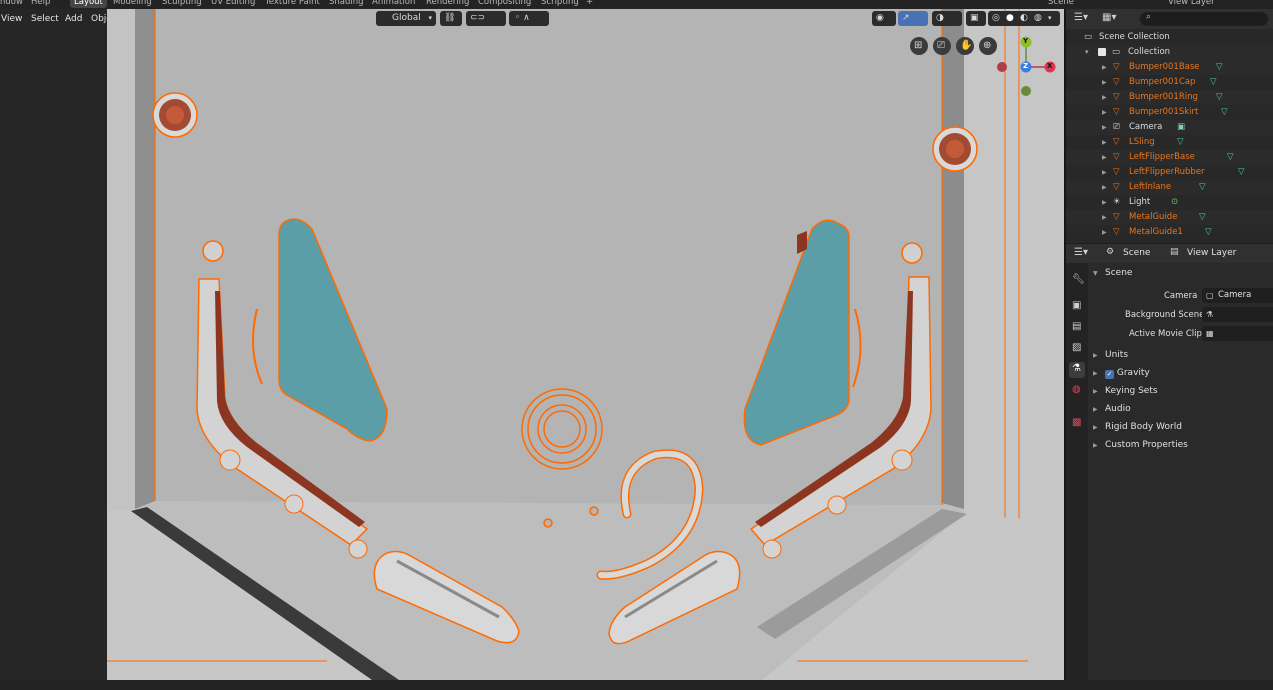 Image resolution: width=1273 pixels, height=690 pixels. Describe the element at coordinates (589, 4) in the screenshot. I see `workspace-tab--: +` at that location.